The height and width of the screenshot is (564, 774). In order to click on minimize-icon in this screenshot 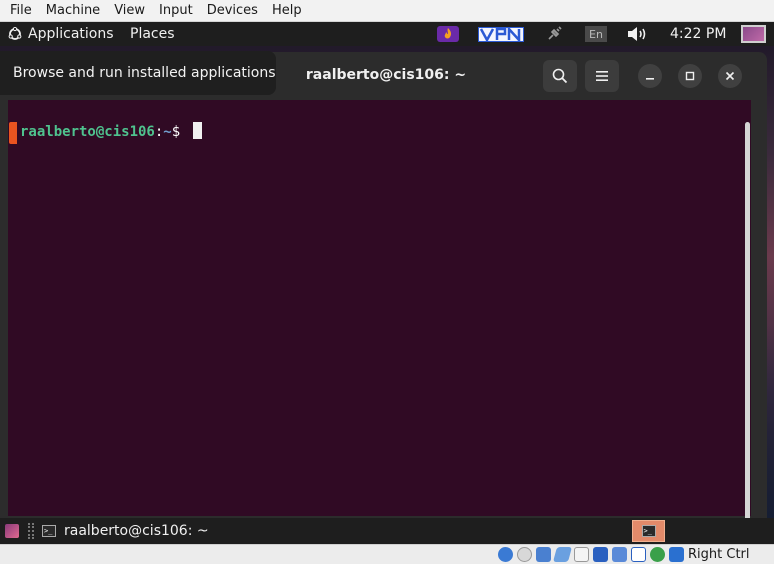, I will do `click(650, 79)`.